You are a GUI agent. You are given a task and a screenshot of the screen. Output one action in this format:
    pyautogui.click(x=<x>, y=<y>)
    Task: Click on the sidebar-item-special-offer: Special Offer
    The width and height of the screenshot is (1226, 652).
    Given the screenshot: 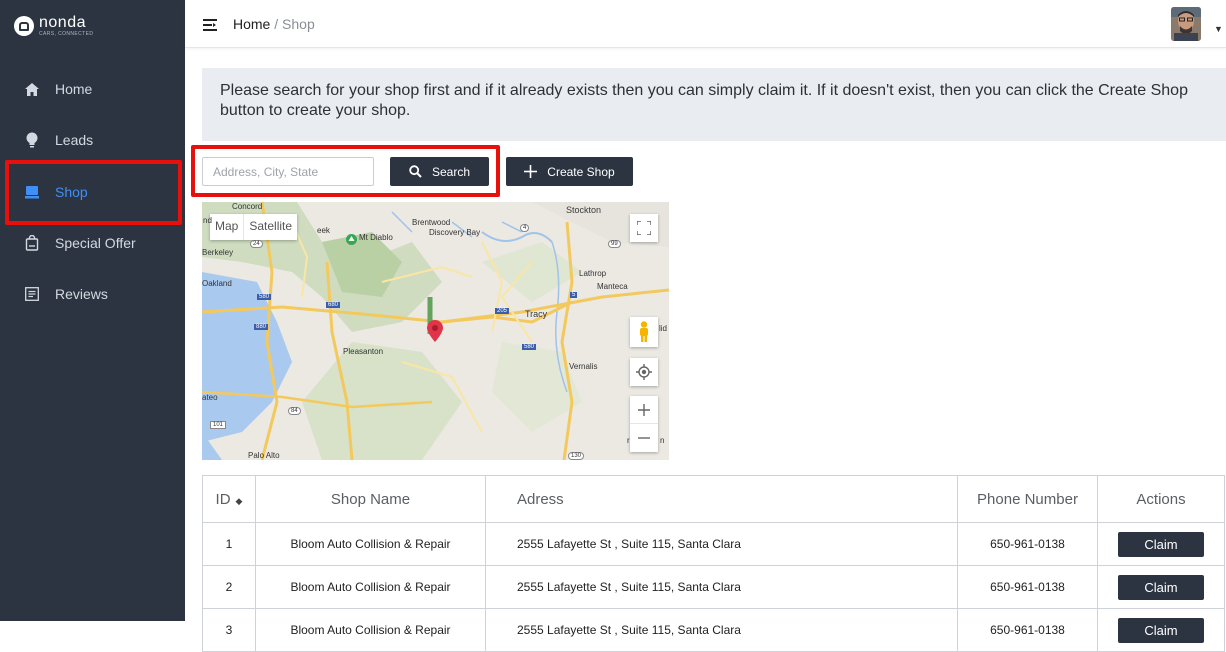 What is the action you would take?
    pyautogui.click(x=92, y=243)
    